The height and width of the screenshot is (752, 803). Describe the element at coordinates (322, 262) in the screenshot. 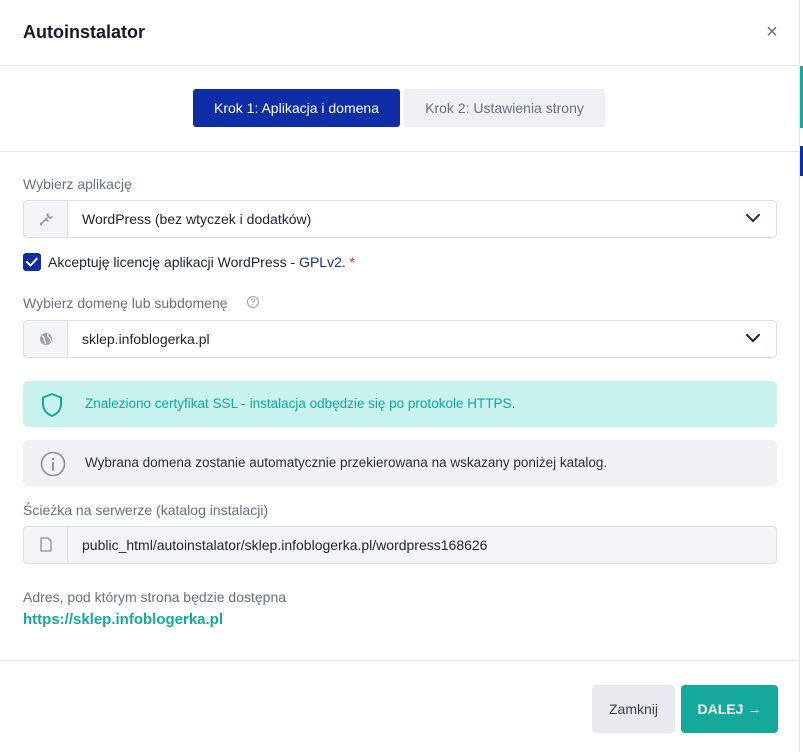

I see `license-link: GPLv2.` at that location.